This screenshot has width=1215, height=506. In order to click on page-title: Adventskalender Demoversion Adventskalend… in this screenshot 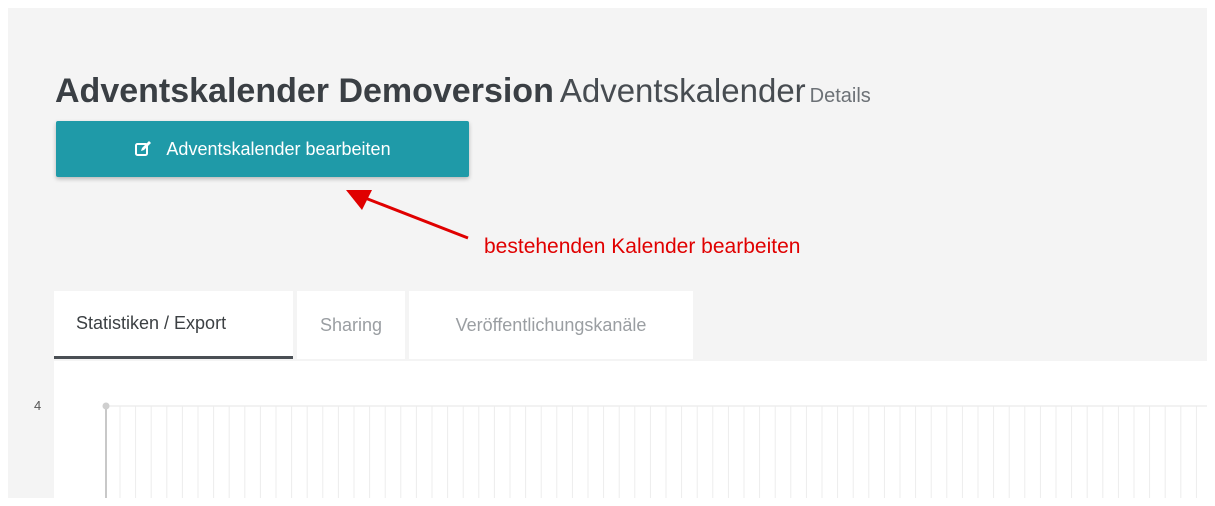, I will do `click(463, 91)`.